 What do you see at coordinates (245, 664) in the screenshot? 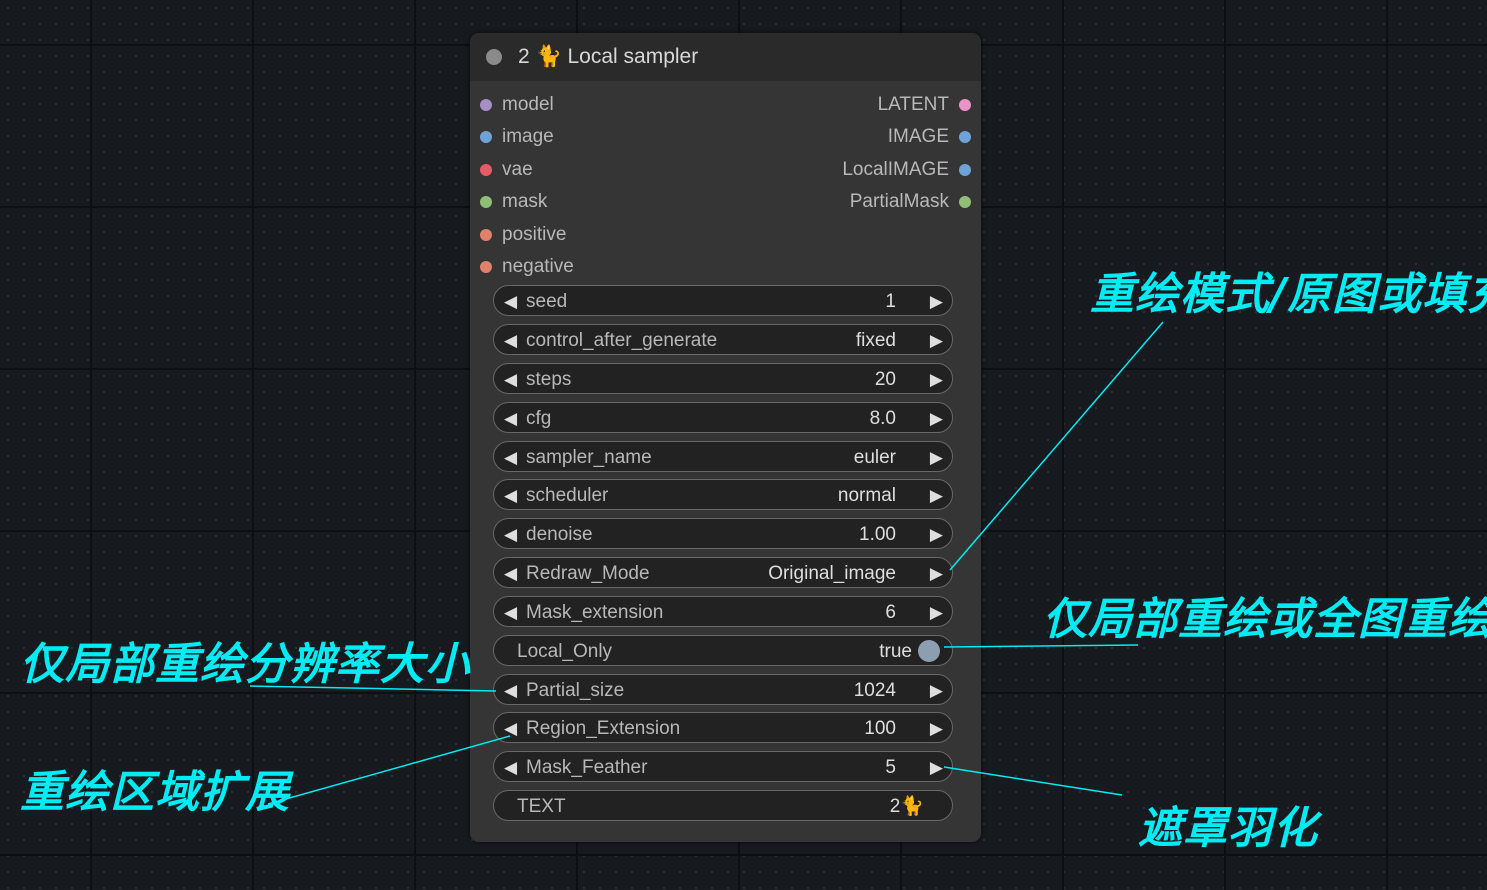
I see `annotation-partial-size: 仅局部重绘分辨率大小` at bounding box center [245, 664].